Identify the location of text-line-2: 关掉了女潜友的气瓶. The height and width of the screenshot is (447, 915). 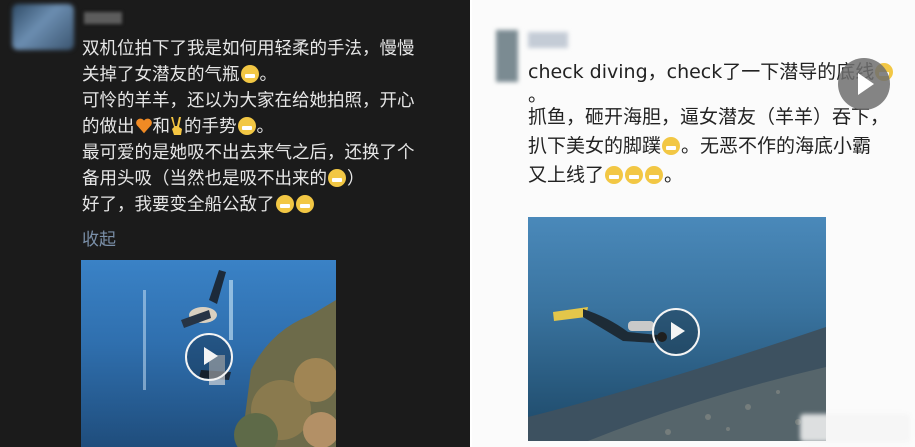
(161, 75).